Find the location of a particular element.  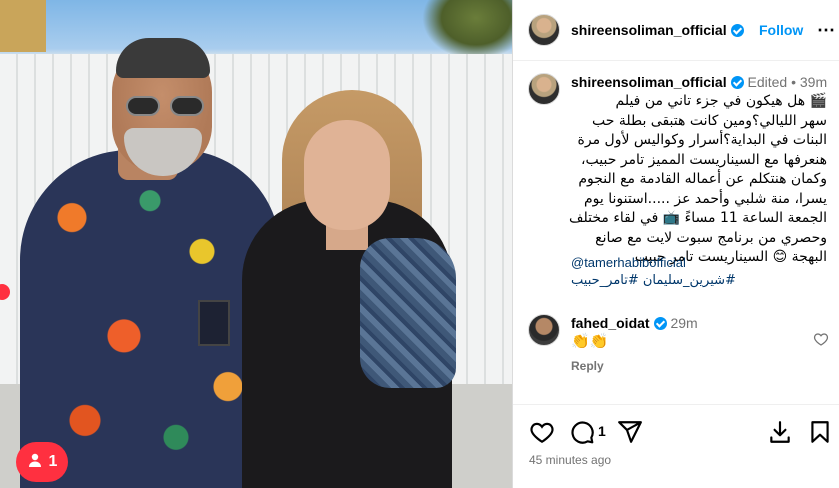

caption-header: shireensoliman_official Edited • 39m is located at coordinates (699, 82).